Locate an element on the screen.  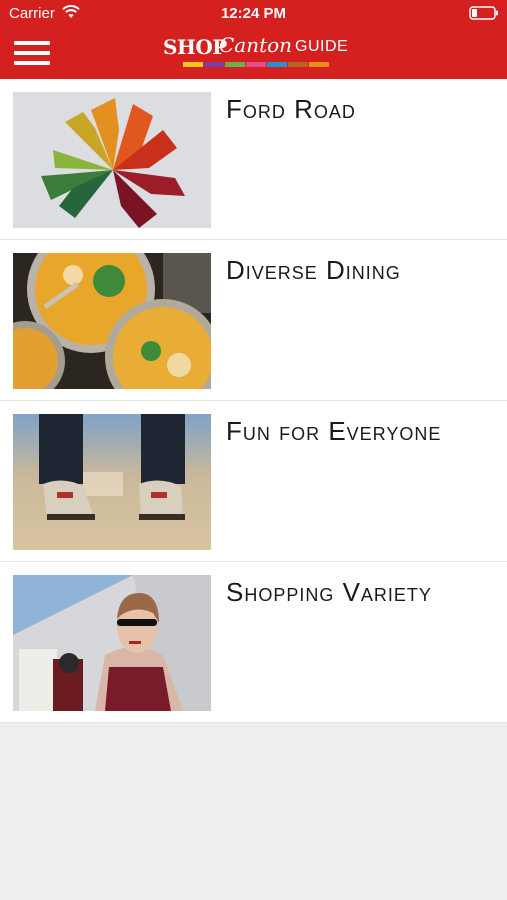
status-time: 12:24 PM is located at coordinates (253, 13).